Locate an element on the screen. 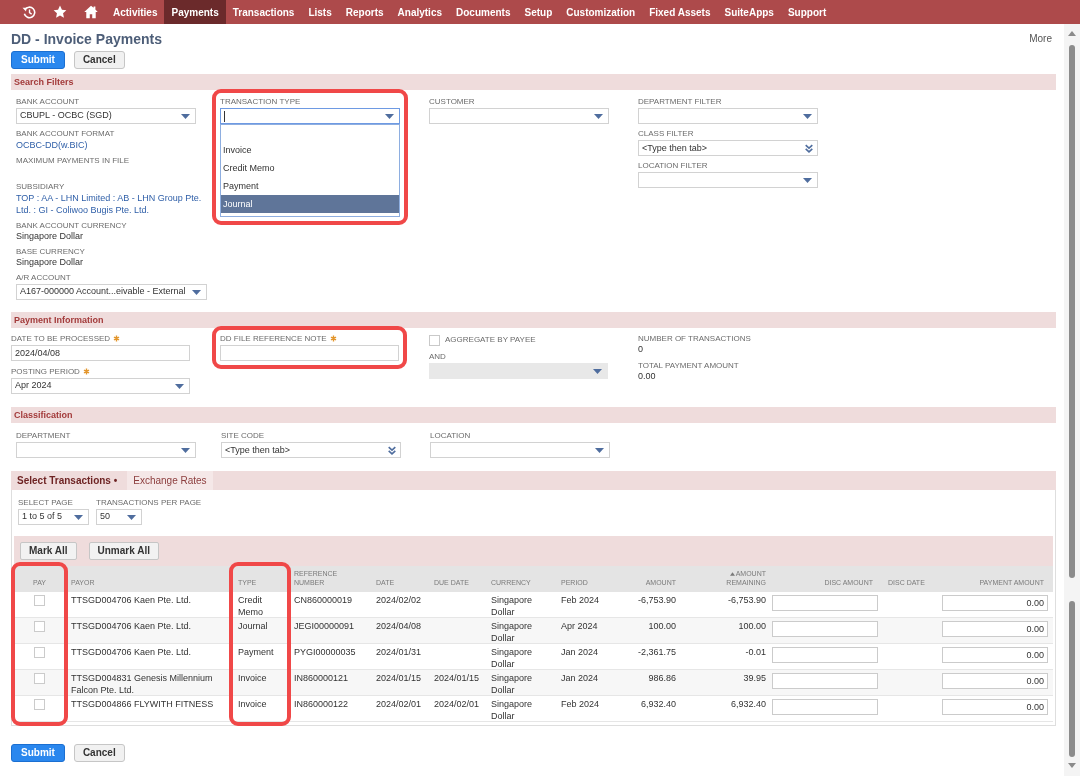  field-label: AND is located at coordinates (437, 357).